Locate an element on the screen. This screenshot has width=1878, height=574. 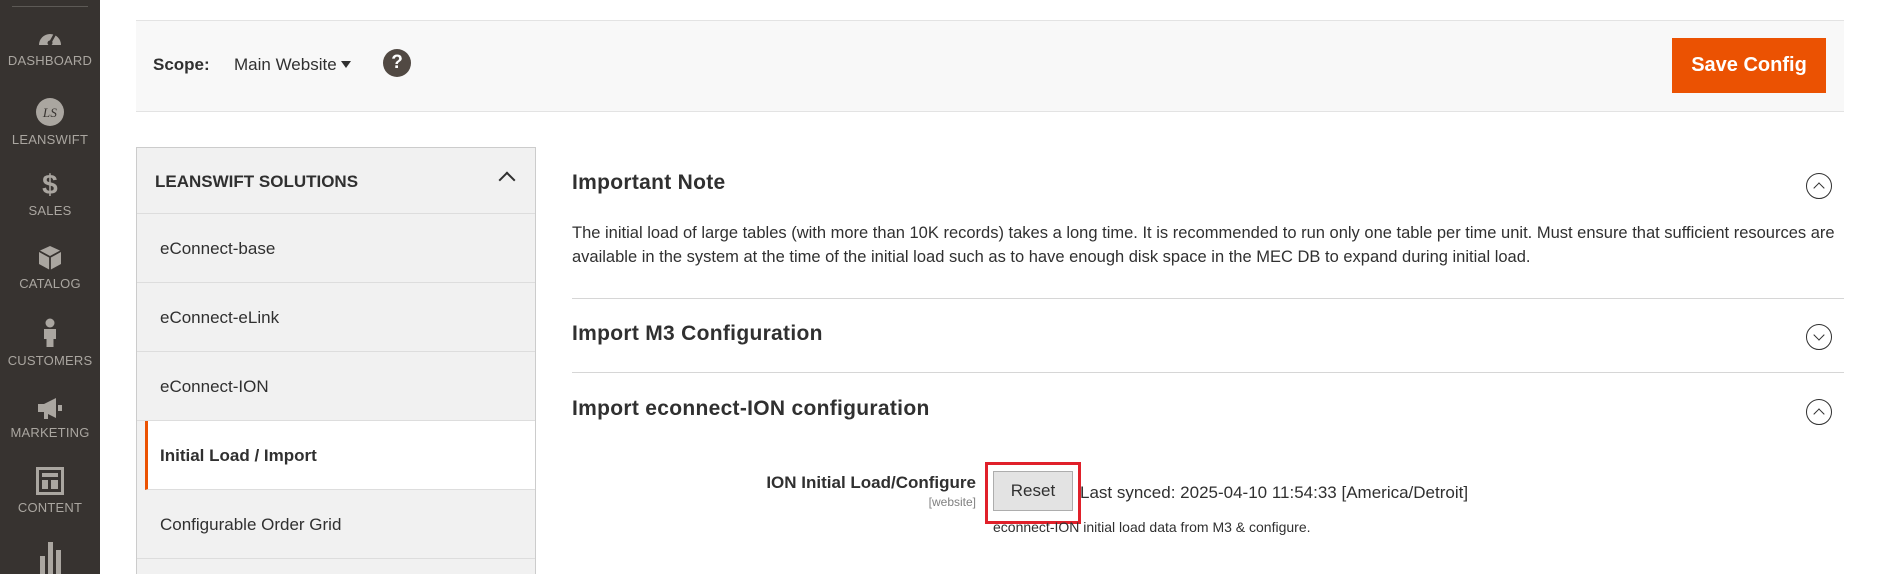
help-icon: ? is located at coordinates (397, 63).